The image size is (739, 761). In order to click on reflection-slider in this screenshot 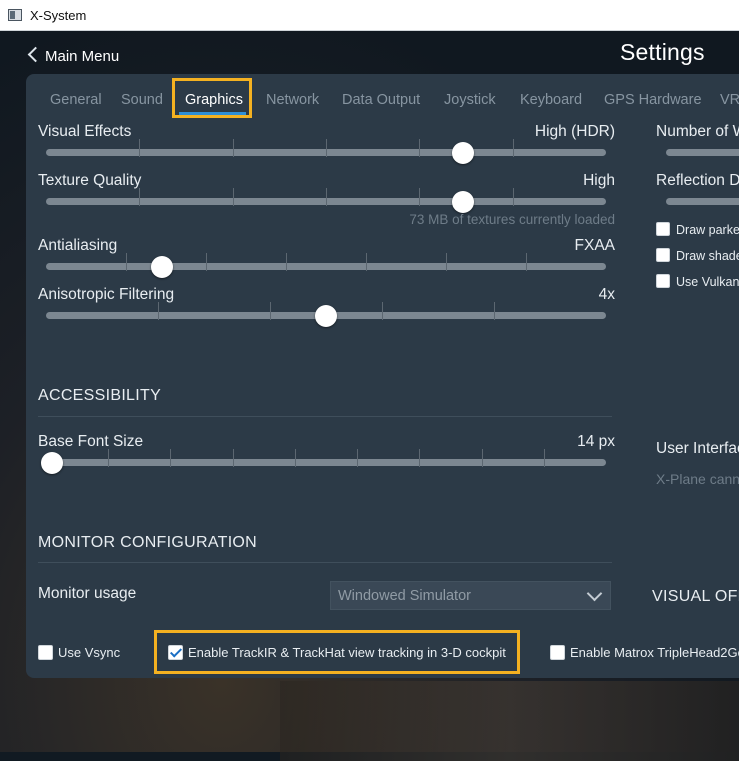, I will do `click(702, 201)`.